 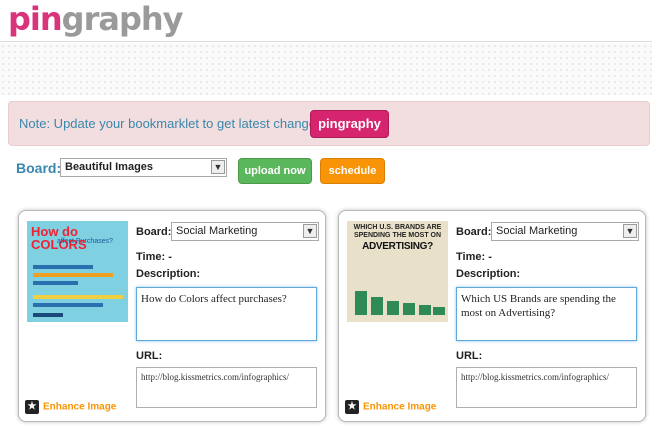 What do you see at coordinates (35, 19) in the screenshot?
I see `logo-pin: pin` at bounding box center [35, 19].